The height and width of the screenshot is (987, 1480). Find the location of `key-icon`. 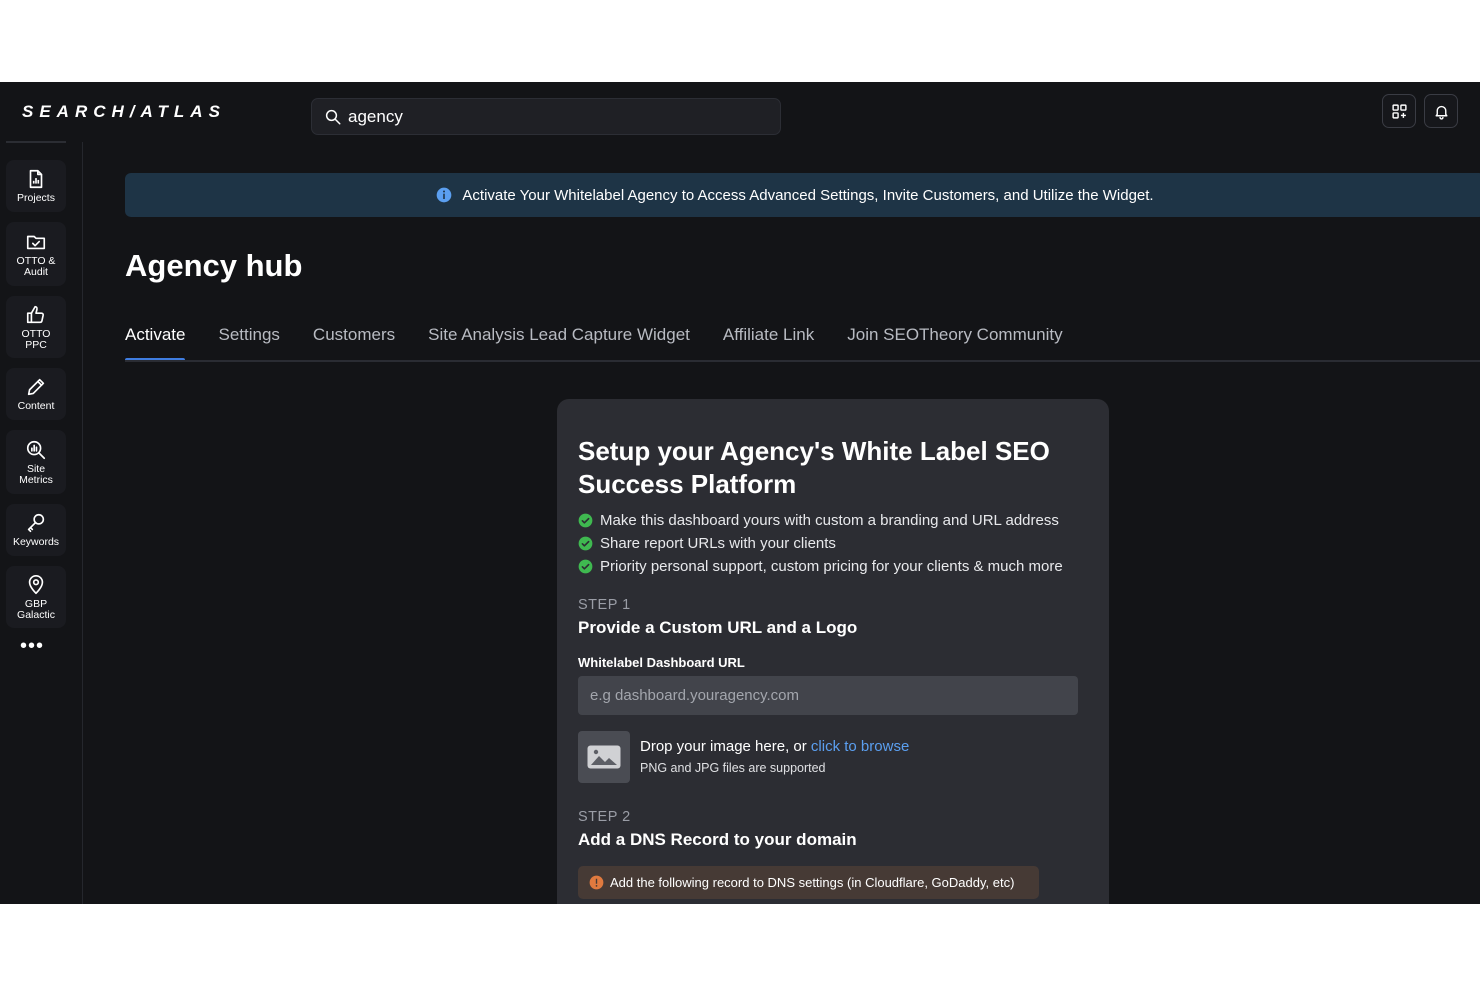

key-icon is located at coordinates (36, 523).